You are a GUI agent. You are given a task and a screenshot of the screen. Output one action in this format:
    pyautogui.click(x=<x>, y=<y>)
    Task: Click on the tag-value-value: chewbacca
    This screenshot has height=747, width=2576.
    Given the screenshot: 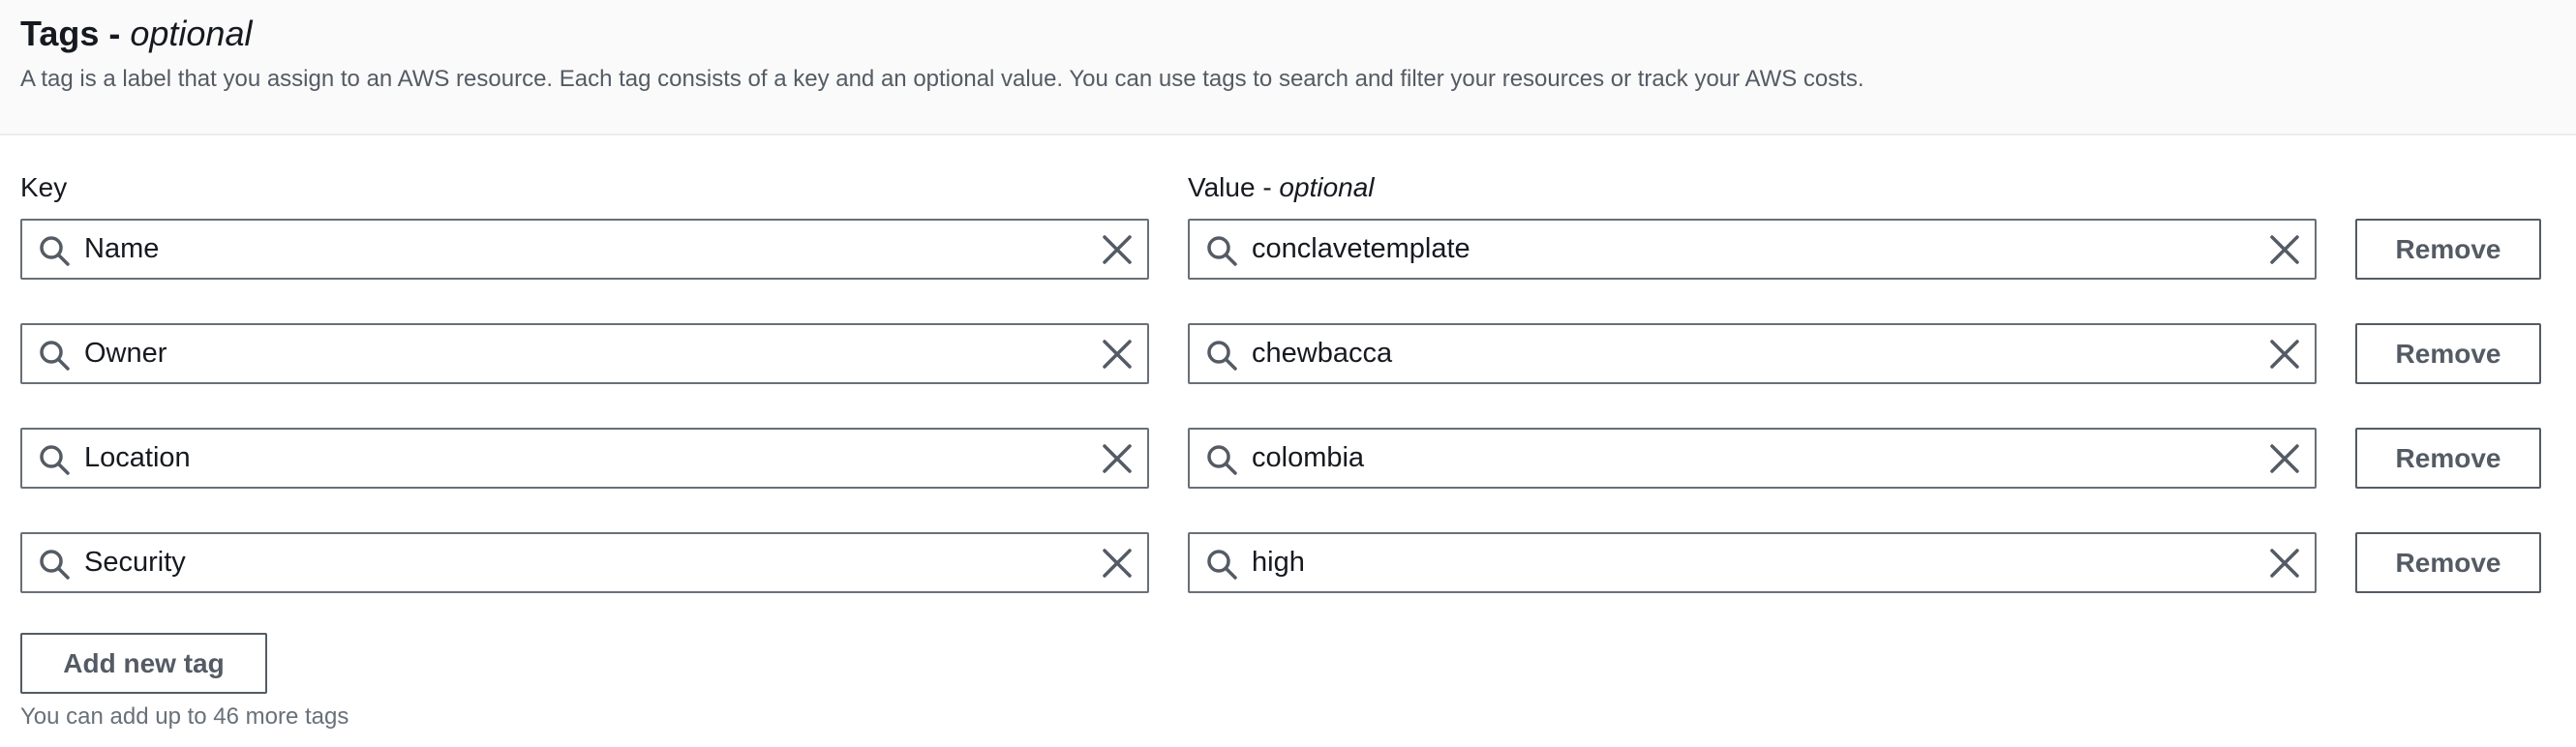 What is the action you would take?
    pyautogui.click(x=1322, y=353)
    